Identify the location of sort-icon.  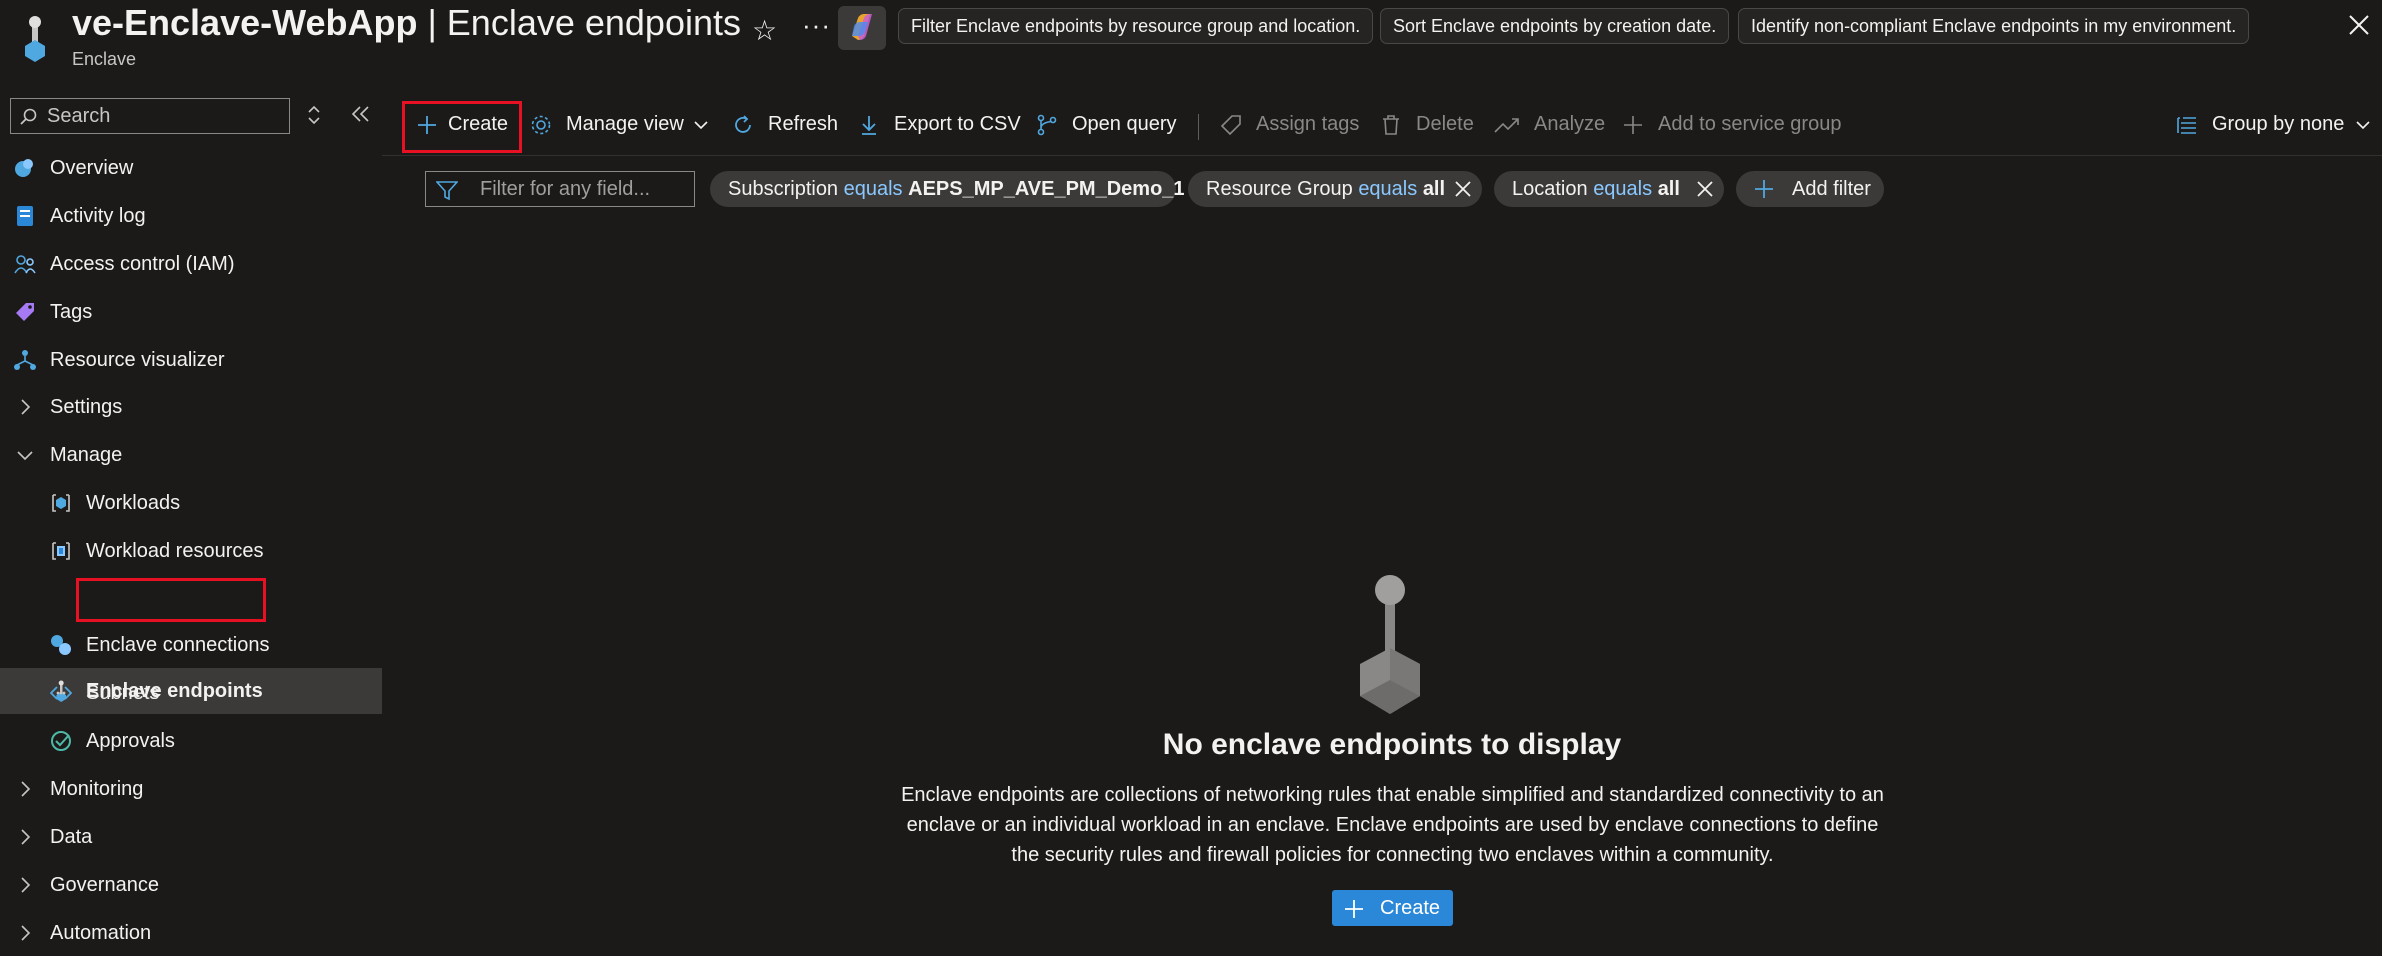
(314, 115).